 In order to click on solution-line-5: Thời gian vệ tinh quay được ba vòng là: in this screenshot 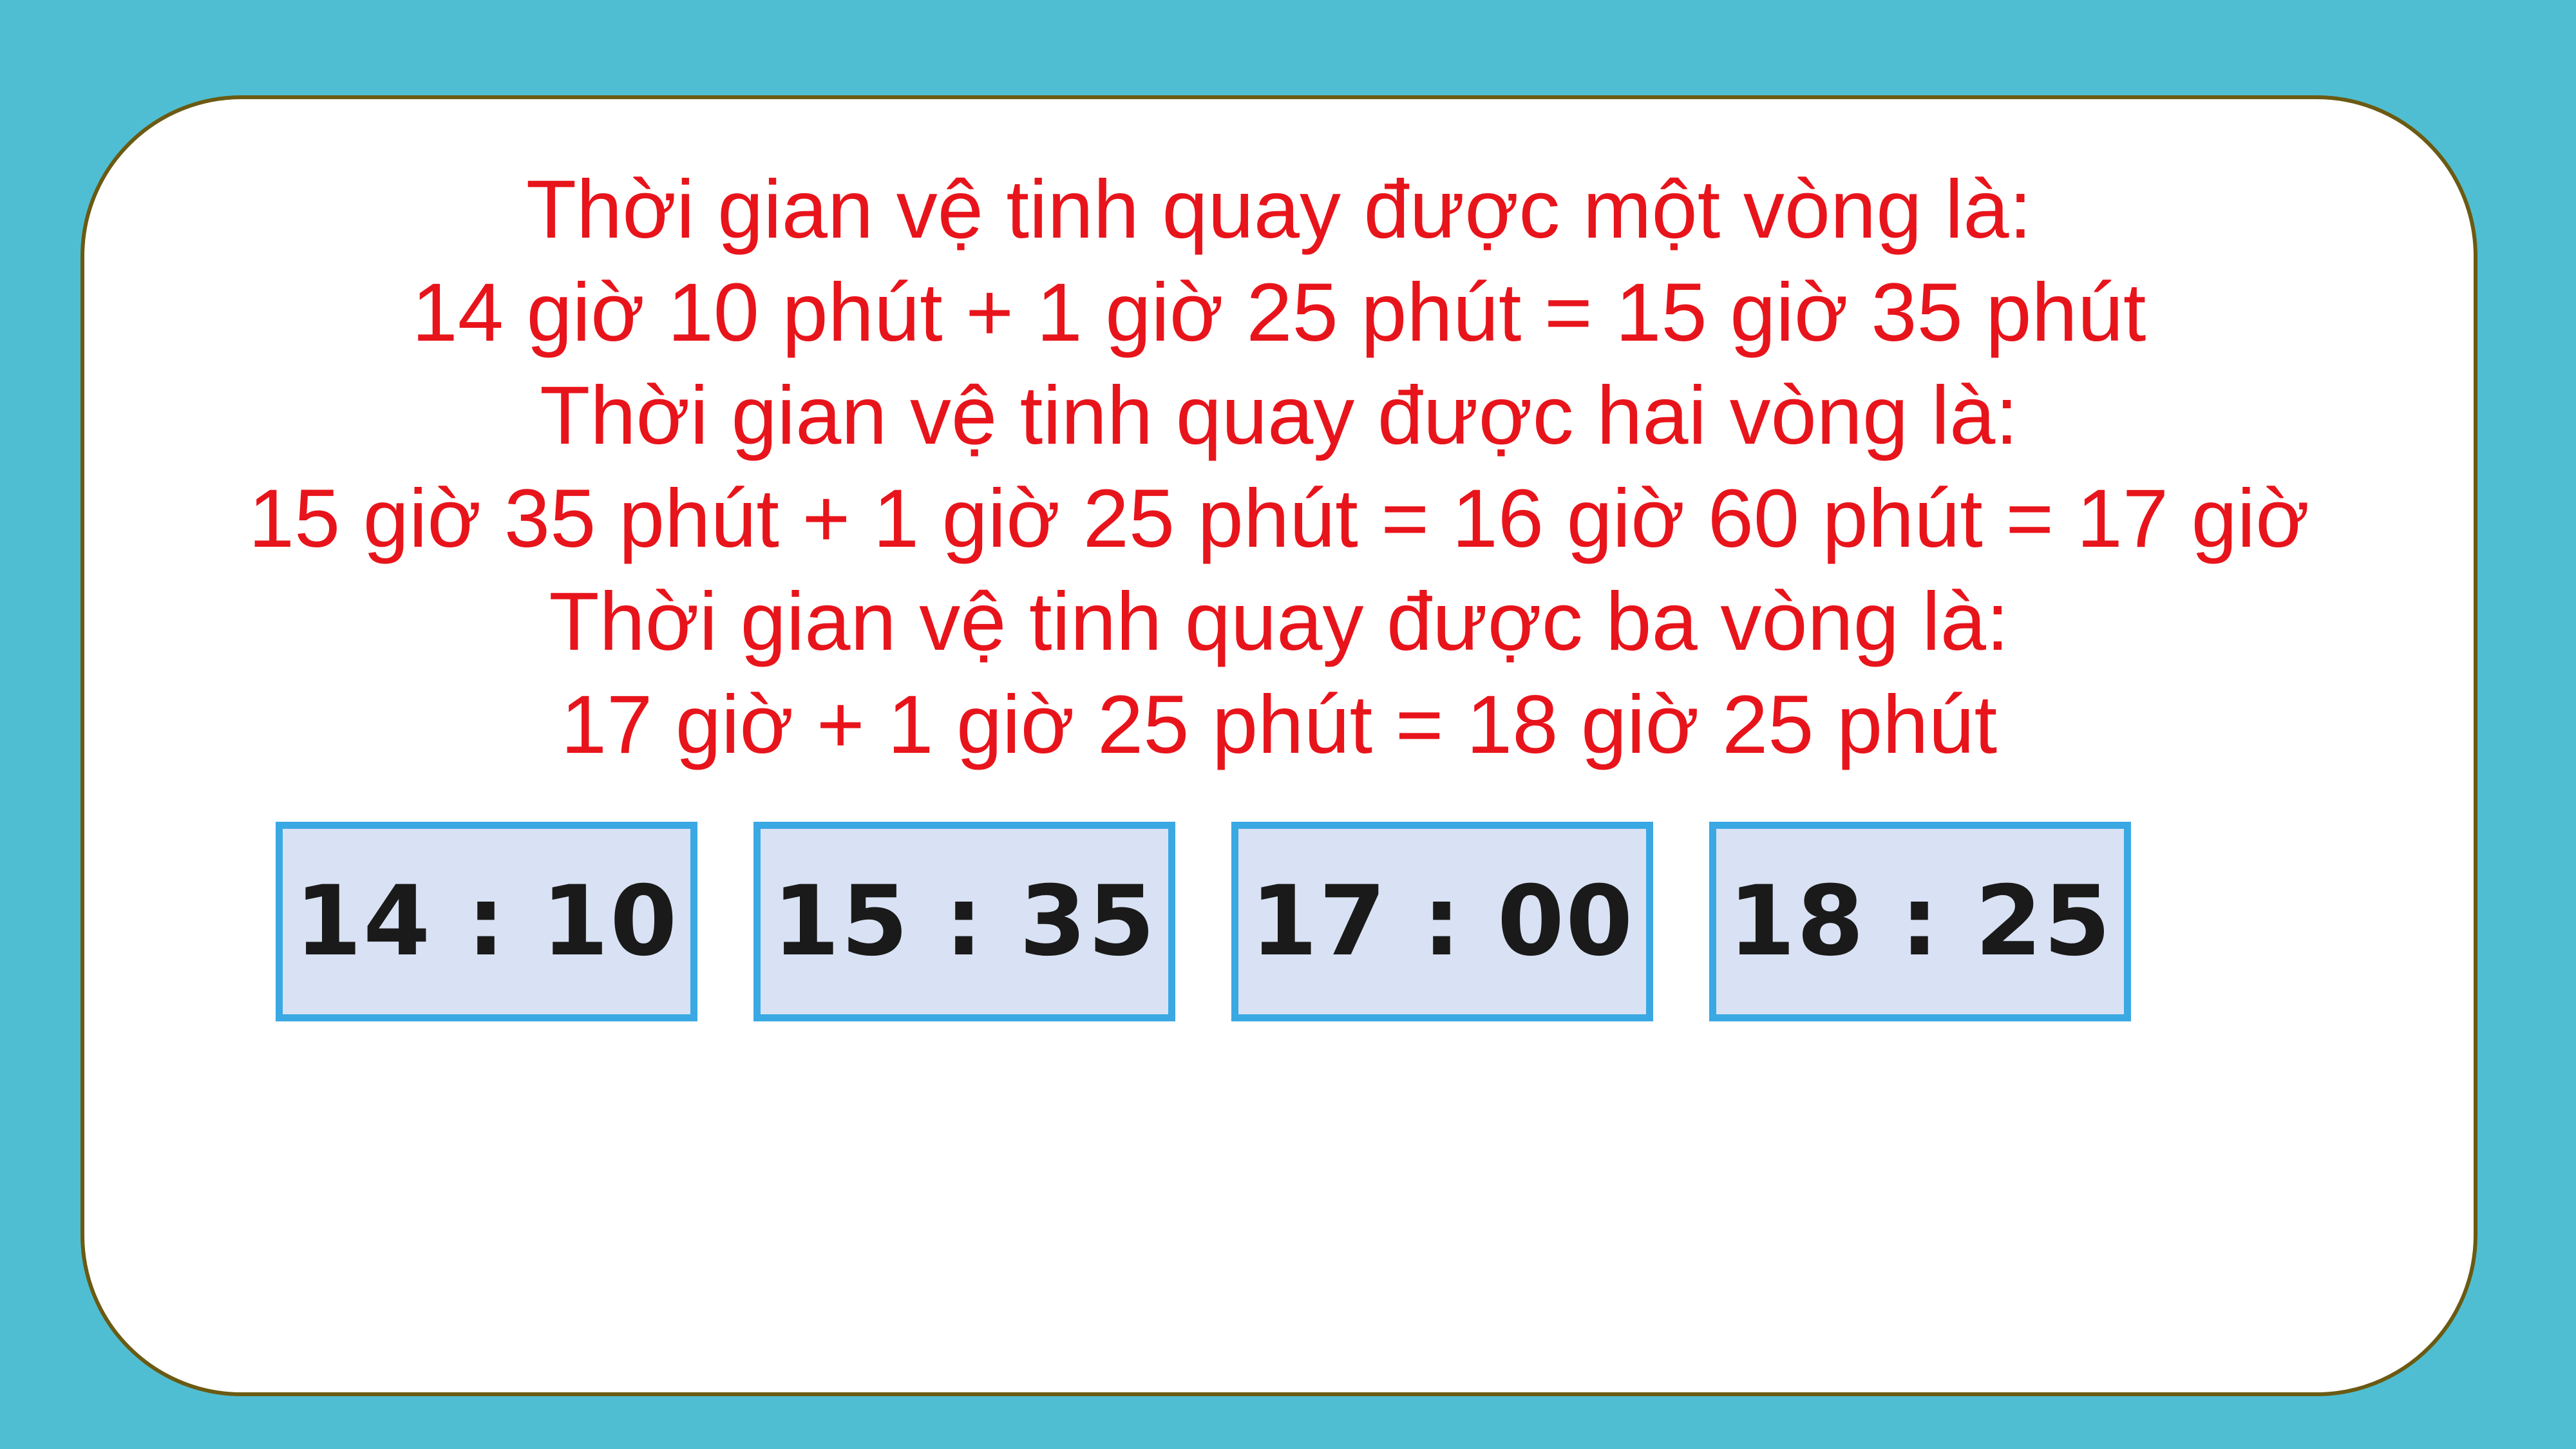, I will do `click(1279, 622)`.